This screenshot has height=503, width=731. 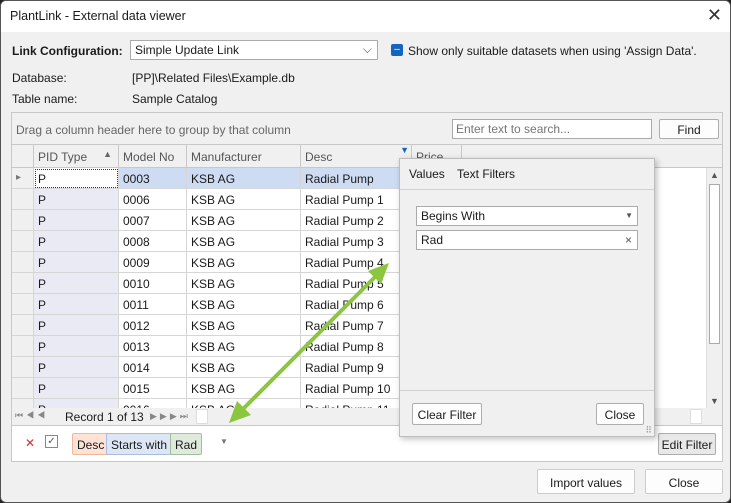 I want to click on import-values-button: Import values, so click(x=586, y=481).